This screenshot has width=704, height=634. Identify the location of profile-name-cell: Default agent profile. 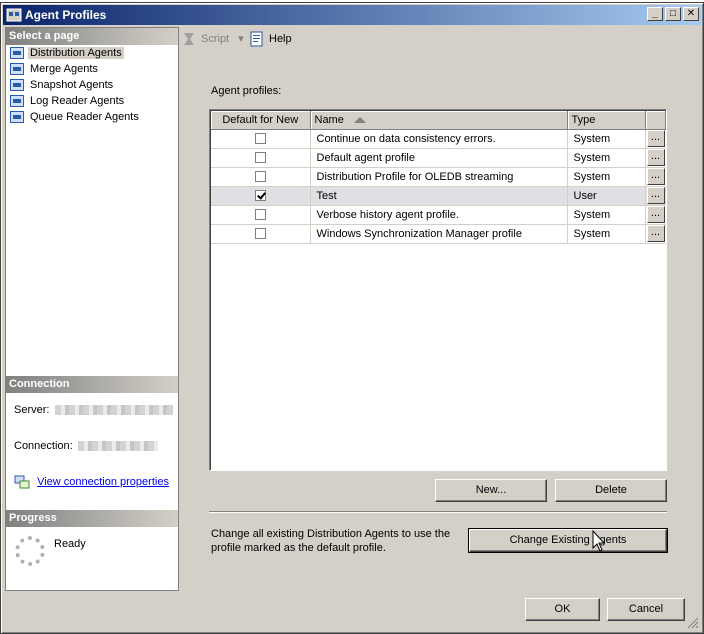
(439, 158).